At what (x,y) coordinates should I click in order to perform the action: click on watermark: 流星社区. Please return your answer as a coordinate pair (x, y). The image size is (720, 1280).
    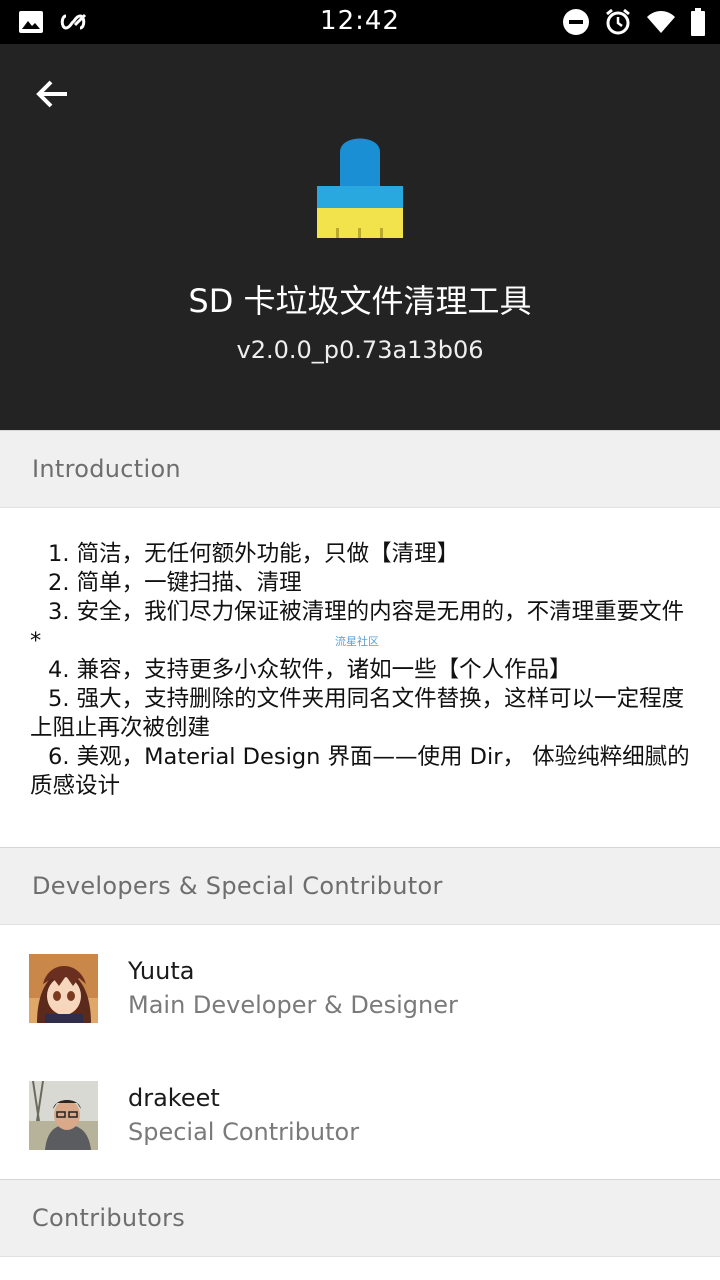
    Looking at the image, I should click on (357, 641).